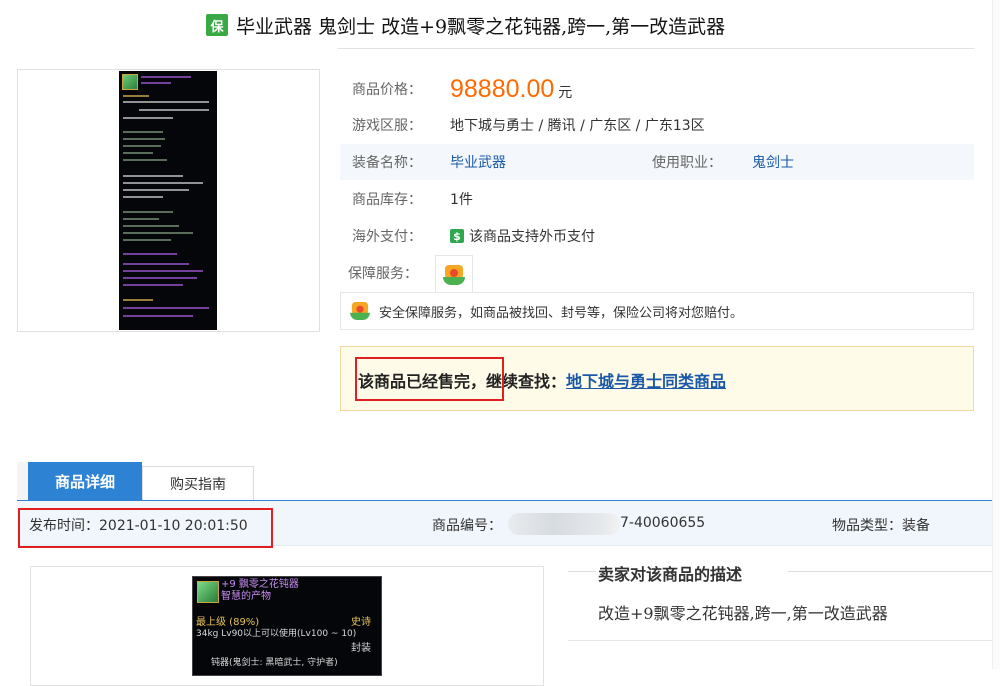  Describe the element at coordinates (670, 574) in the screenshot. I see `seller-description-title: 卖家对该商品的描述` at that location.